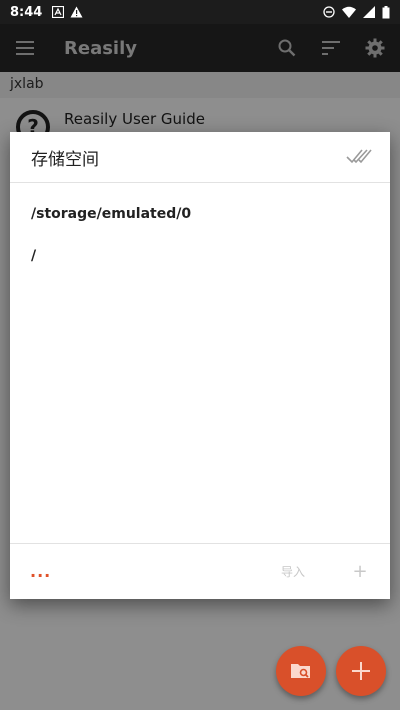 The image size is (400, 710). I want to click on import-button: 导入, so click(293, 571).